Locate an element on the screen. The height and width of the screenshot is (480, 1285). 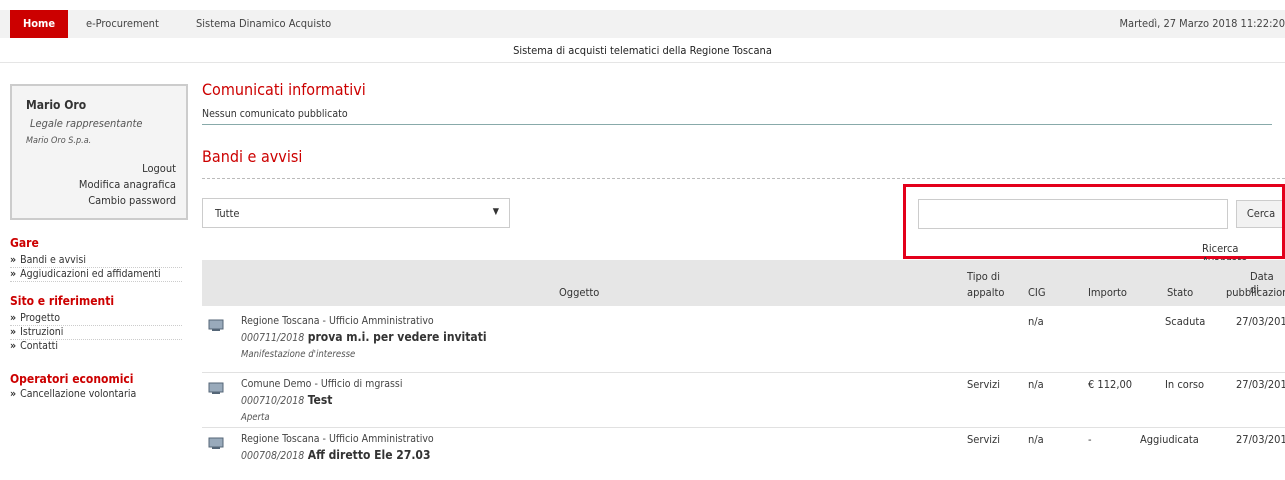
col-stato: Stato is located at coordinates (1180, 292).